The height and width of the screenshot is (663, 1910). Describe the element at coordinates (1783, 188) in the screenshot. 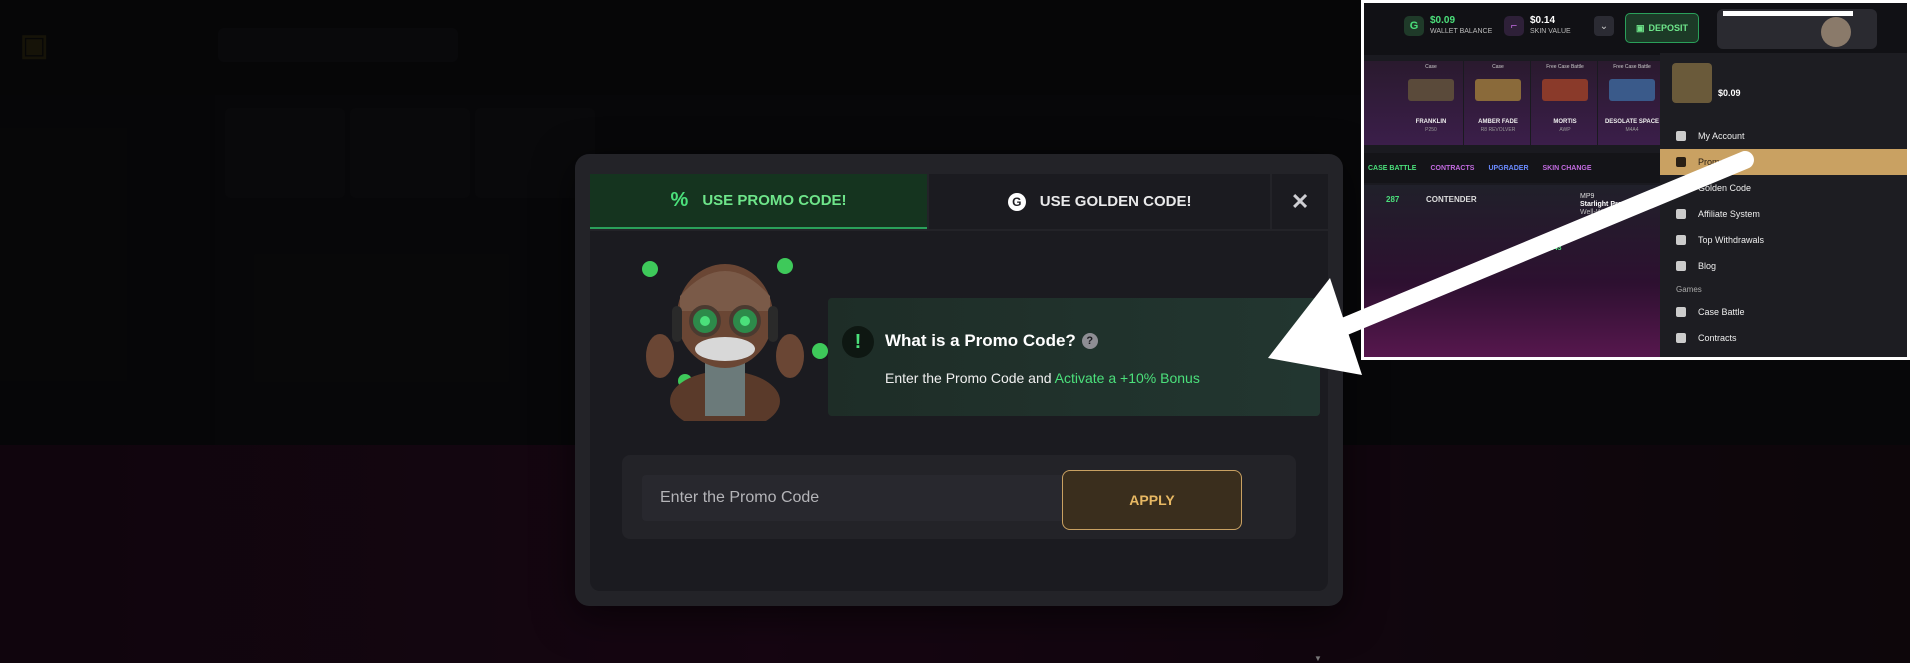

I see `menu-item-golden-code: Golden Code` at that location.